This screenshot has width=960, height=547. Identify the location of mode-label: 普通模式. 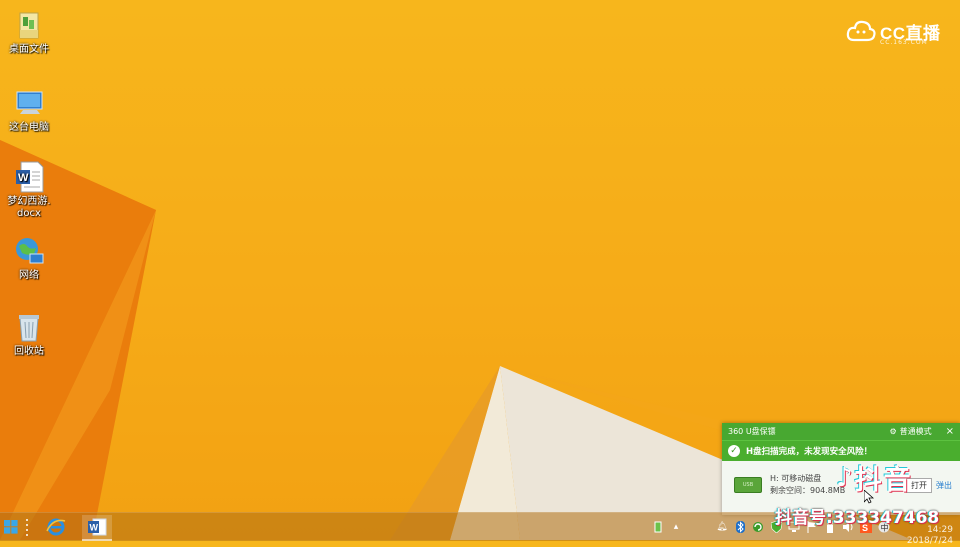
(915, 431).